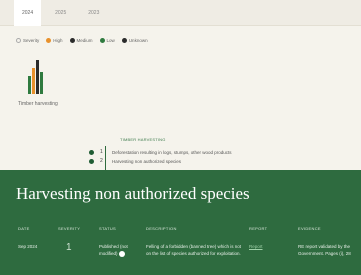 This screenshot has height=275, width=361. I want to click on year-tabs: 2024 2025 2023, so click(180, 13).